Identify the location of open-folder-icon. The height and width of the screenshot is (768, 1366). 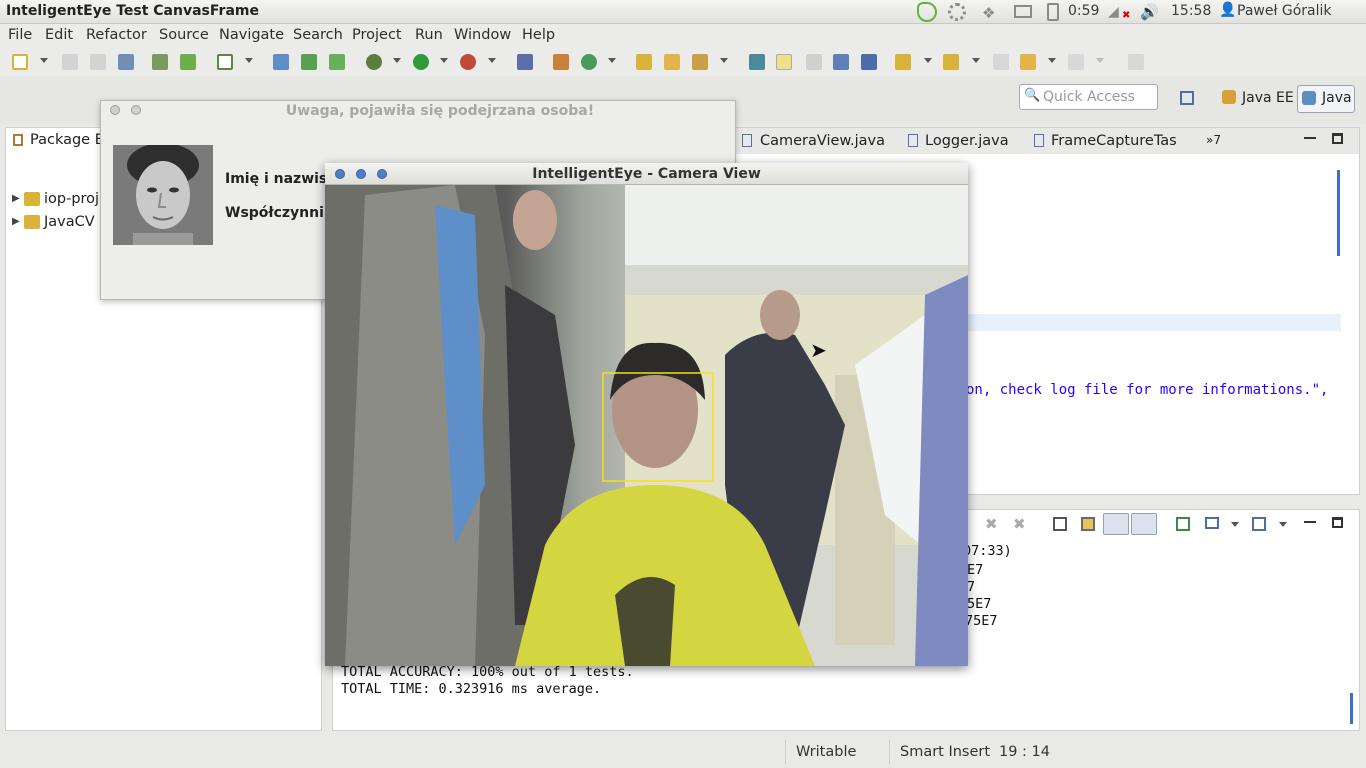
(644, 62).